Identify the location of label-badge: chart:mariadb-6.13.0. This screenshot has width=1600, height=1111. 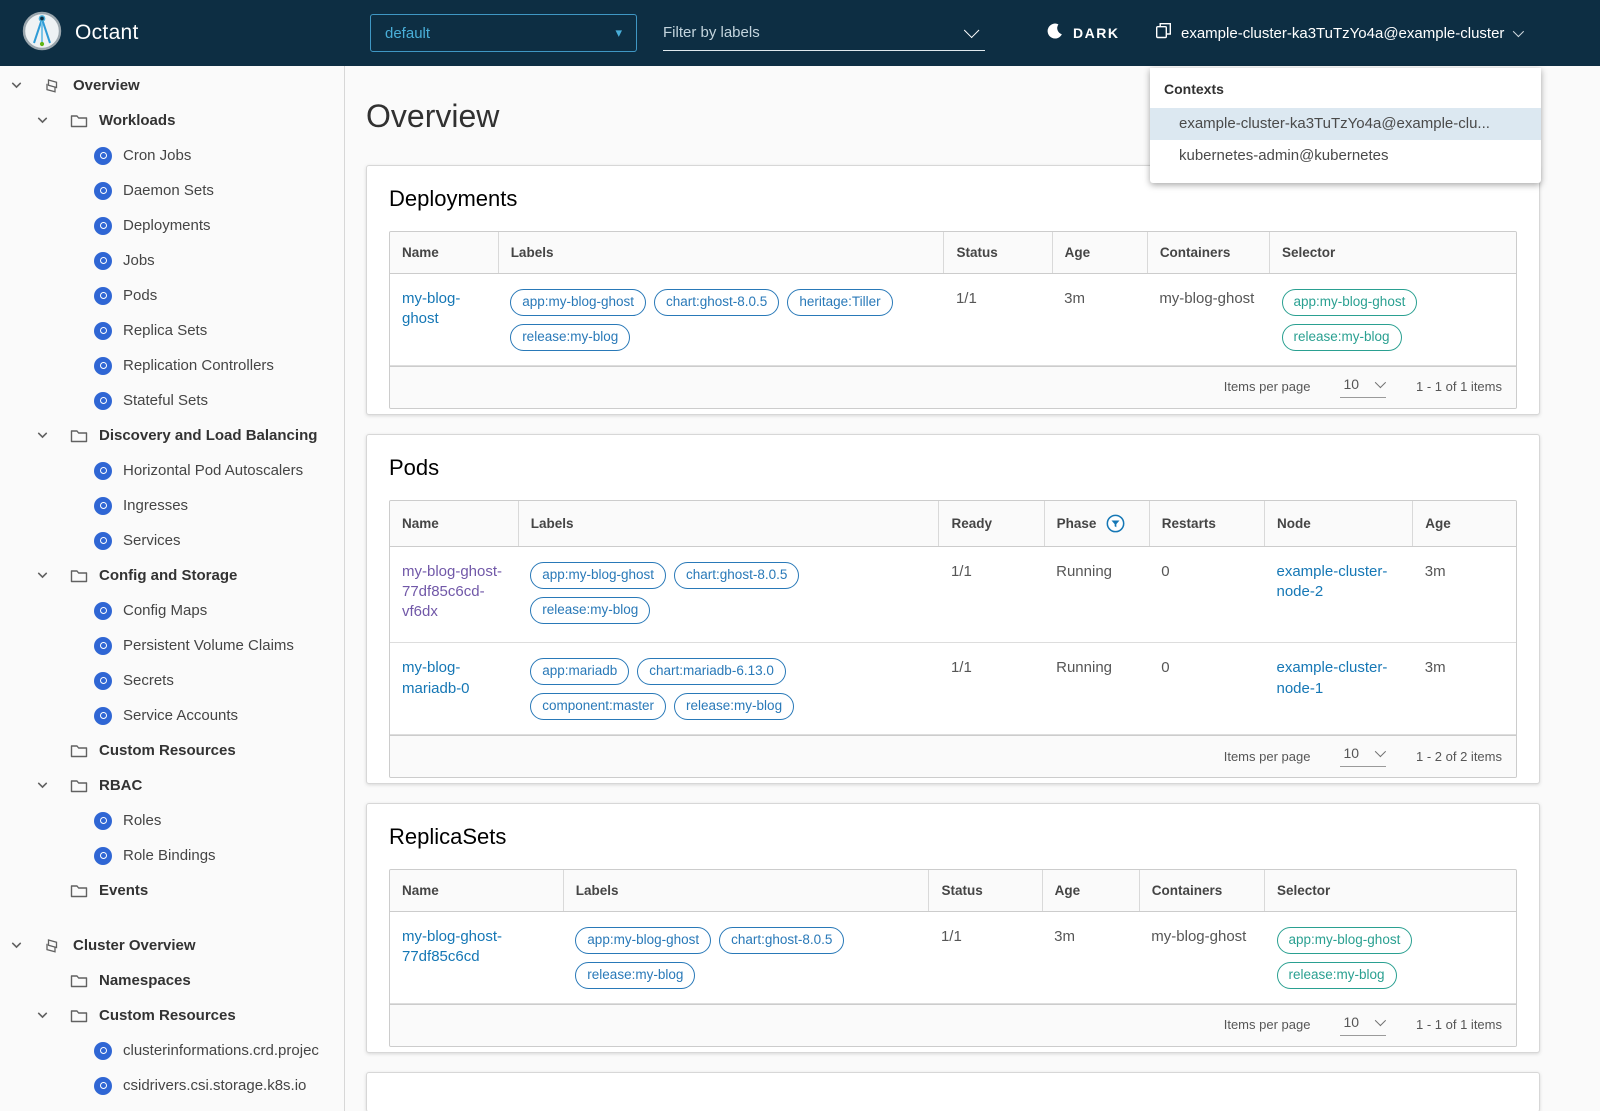
(711, 672).